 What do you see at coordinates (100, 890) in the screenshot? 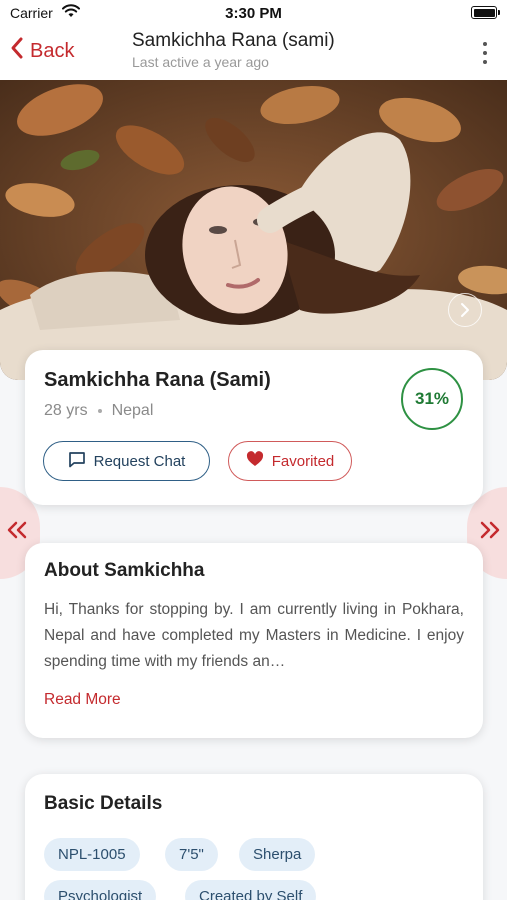
I see `detail-chip-profession: Psychologist` at bounding box center [100, 890].